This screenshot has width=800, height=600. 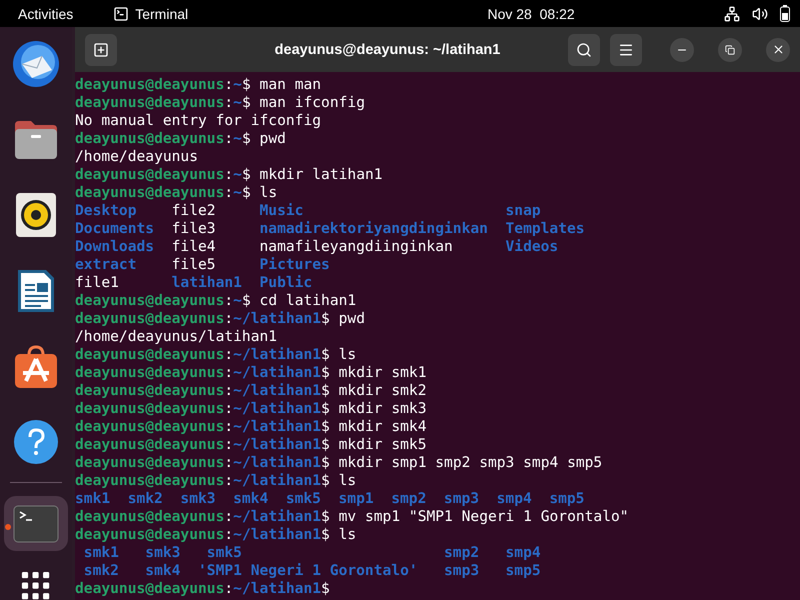 I want to click on app-grid-icon, so click(x=36, y=586).